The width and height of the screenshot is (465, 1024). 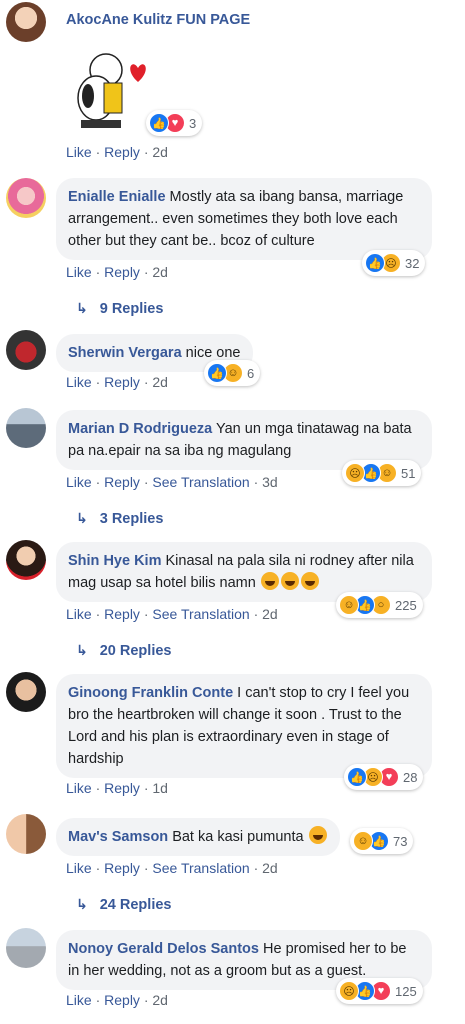 I want to click on reaction-count: 6, so click(x=251, y=373).